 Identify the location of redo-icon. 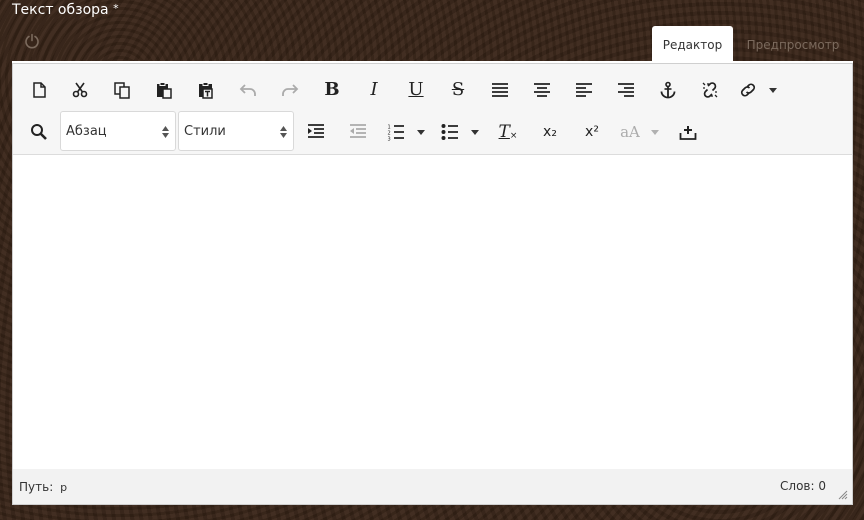
(290, 90).